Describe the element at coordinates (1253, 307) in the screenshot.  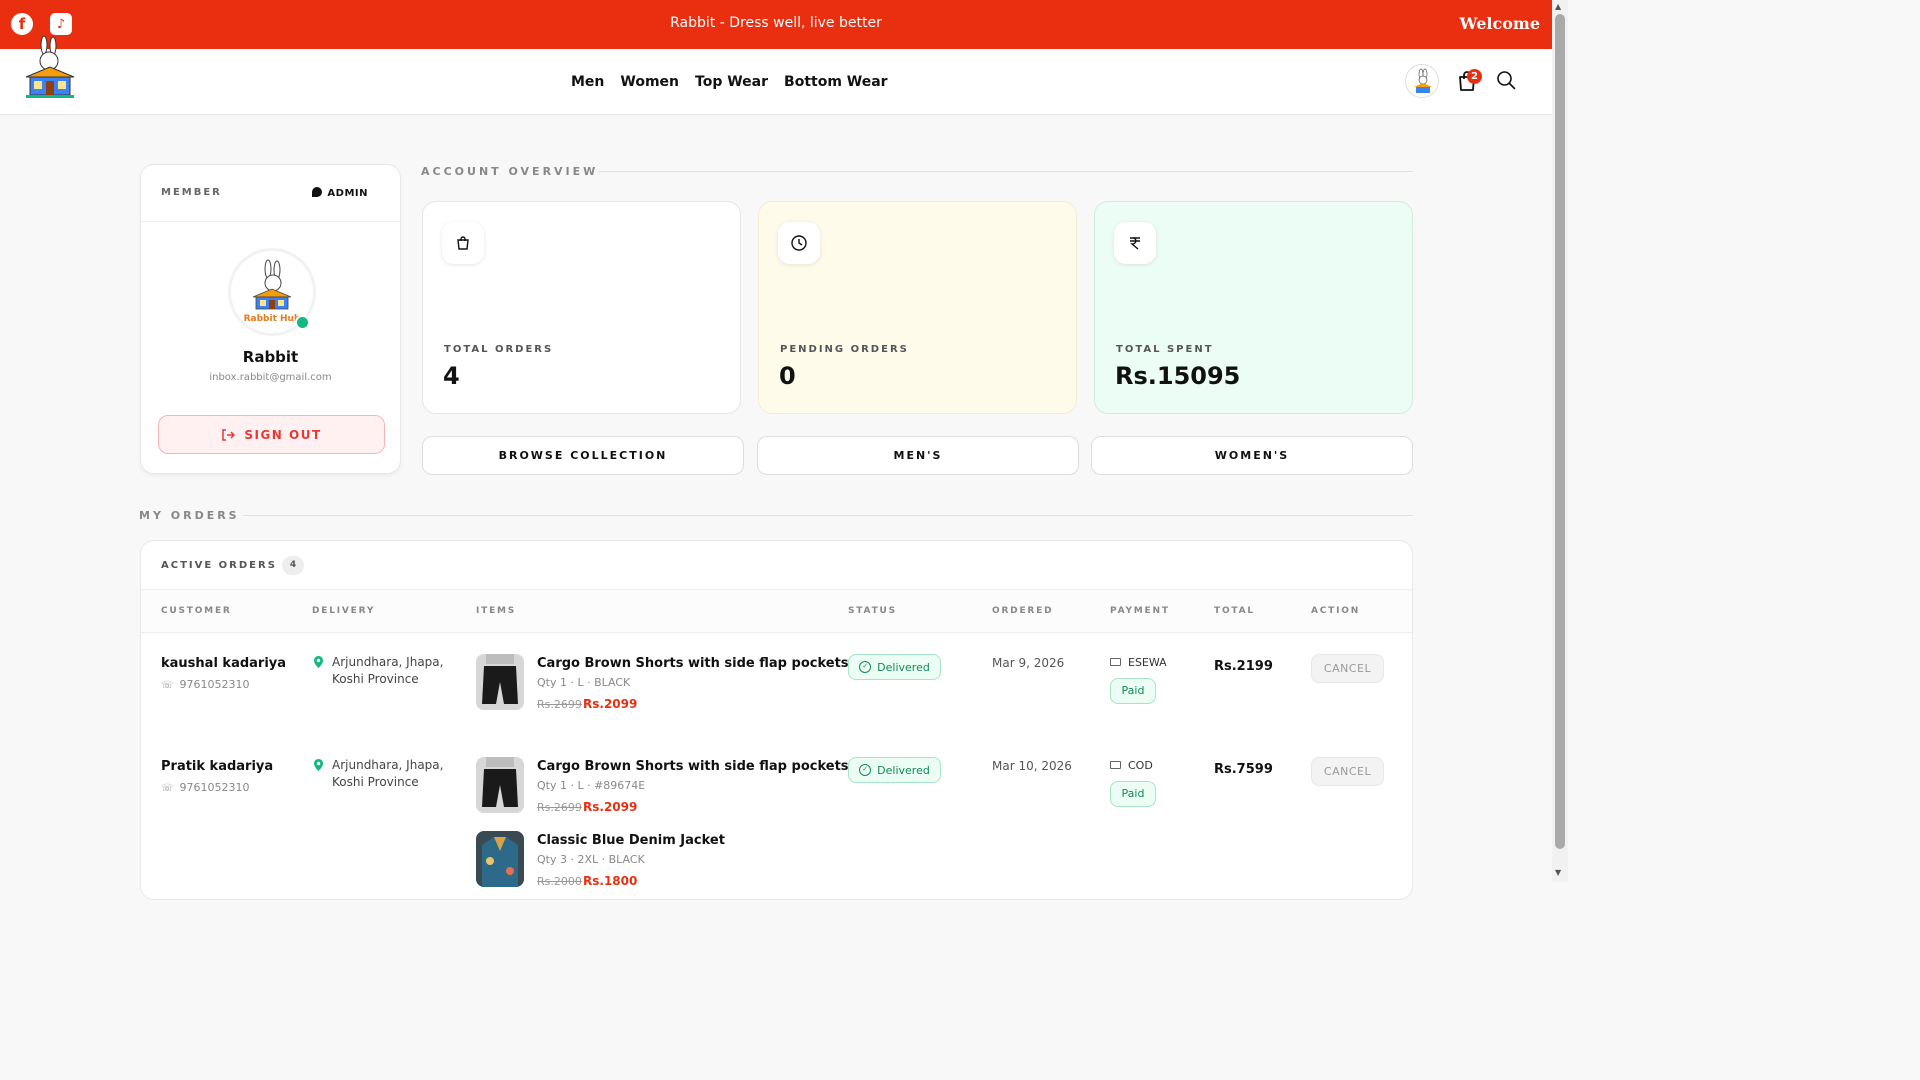
I see `stat-total-spent: TOTAL SPENT Rs.15095` at that location.